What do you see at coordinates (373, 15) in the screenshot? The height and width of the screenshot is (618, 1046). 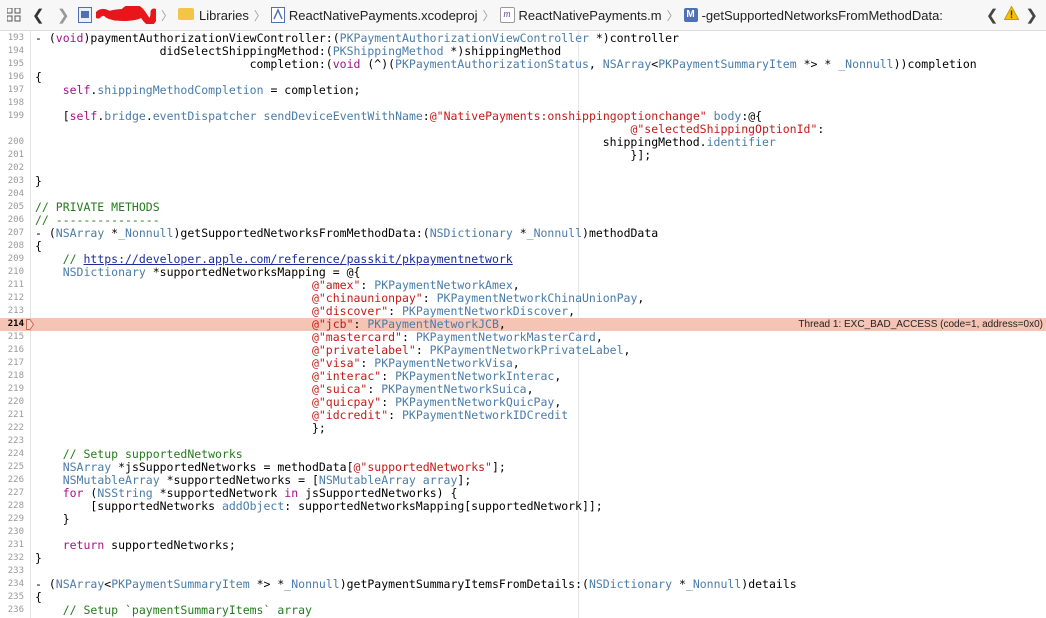 I see `breadcrumb-xcodeproj: ReactNativePayments.xcodeproj` at bounding box center [373, 15].